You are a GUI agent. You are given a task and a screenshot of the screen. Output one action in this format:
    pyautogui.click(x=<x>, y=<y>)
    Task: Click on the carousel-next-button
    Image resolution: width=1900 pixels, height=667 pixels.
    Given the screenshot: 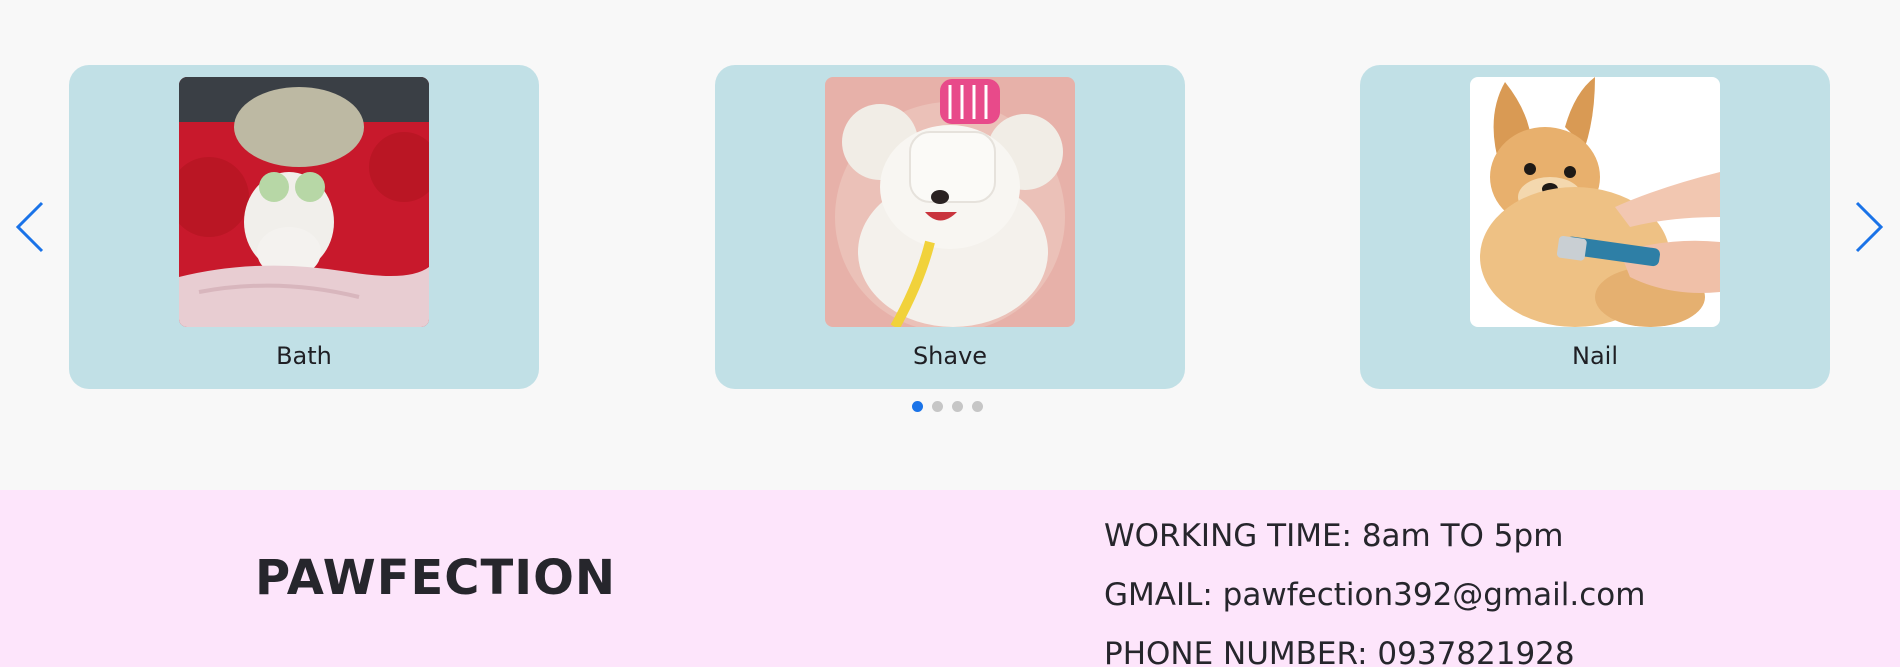 What is the action you would take?
    pyautogui.click(x=1869, y=227)
    